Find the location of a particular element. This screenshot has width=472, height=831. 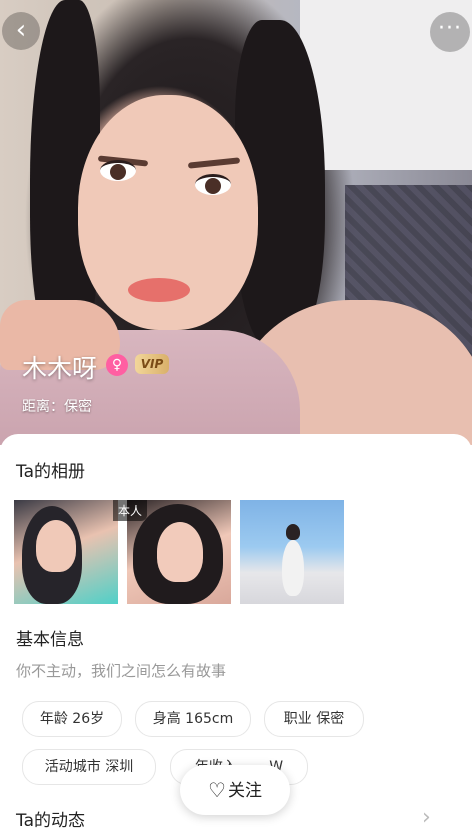

lips is located at coordinates (159, 290).